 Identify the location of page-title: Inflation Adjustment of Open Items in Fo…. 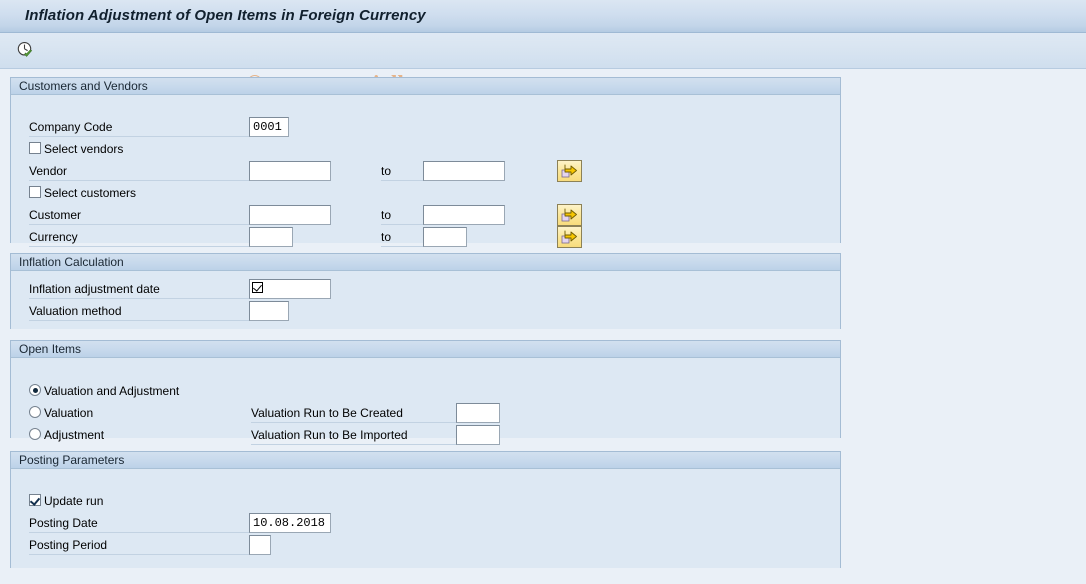
(225, 15).